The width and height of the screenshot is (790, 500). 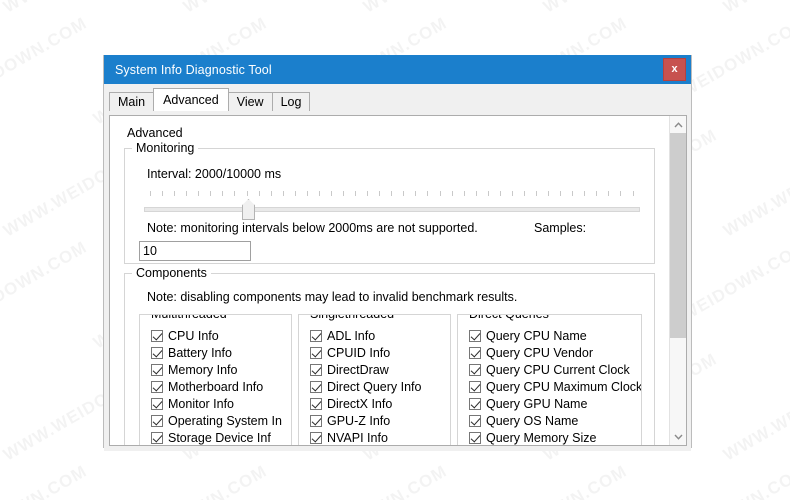 What do you see at coordinates (221, 403) in the screenshot?
I see `checkbox-row: Monitor Info` at bounding box center [221, 403].